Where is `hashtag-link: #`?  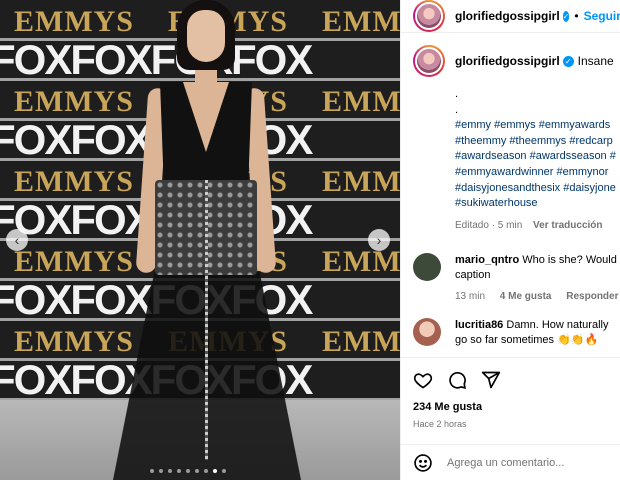
hashtag-link: # is located at coordinates (613, 156).